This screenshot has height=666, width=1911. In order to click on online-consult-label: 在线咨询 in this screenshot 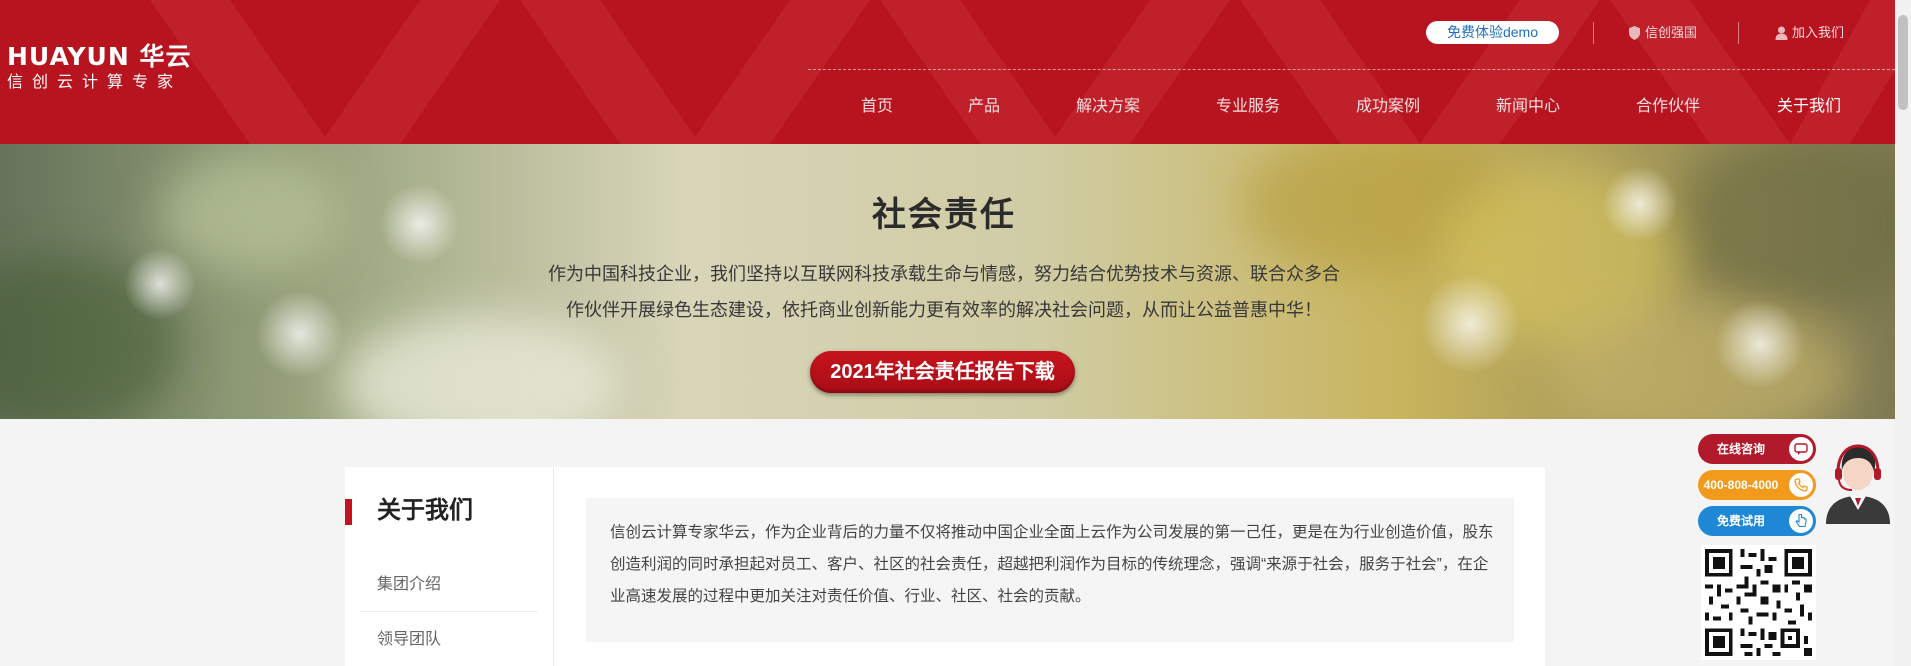, I will do `click(1740, 449)`.